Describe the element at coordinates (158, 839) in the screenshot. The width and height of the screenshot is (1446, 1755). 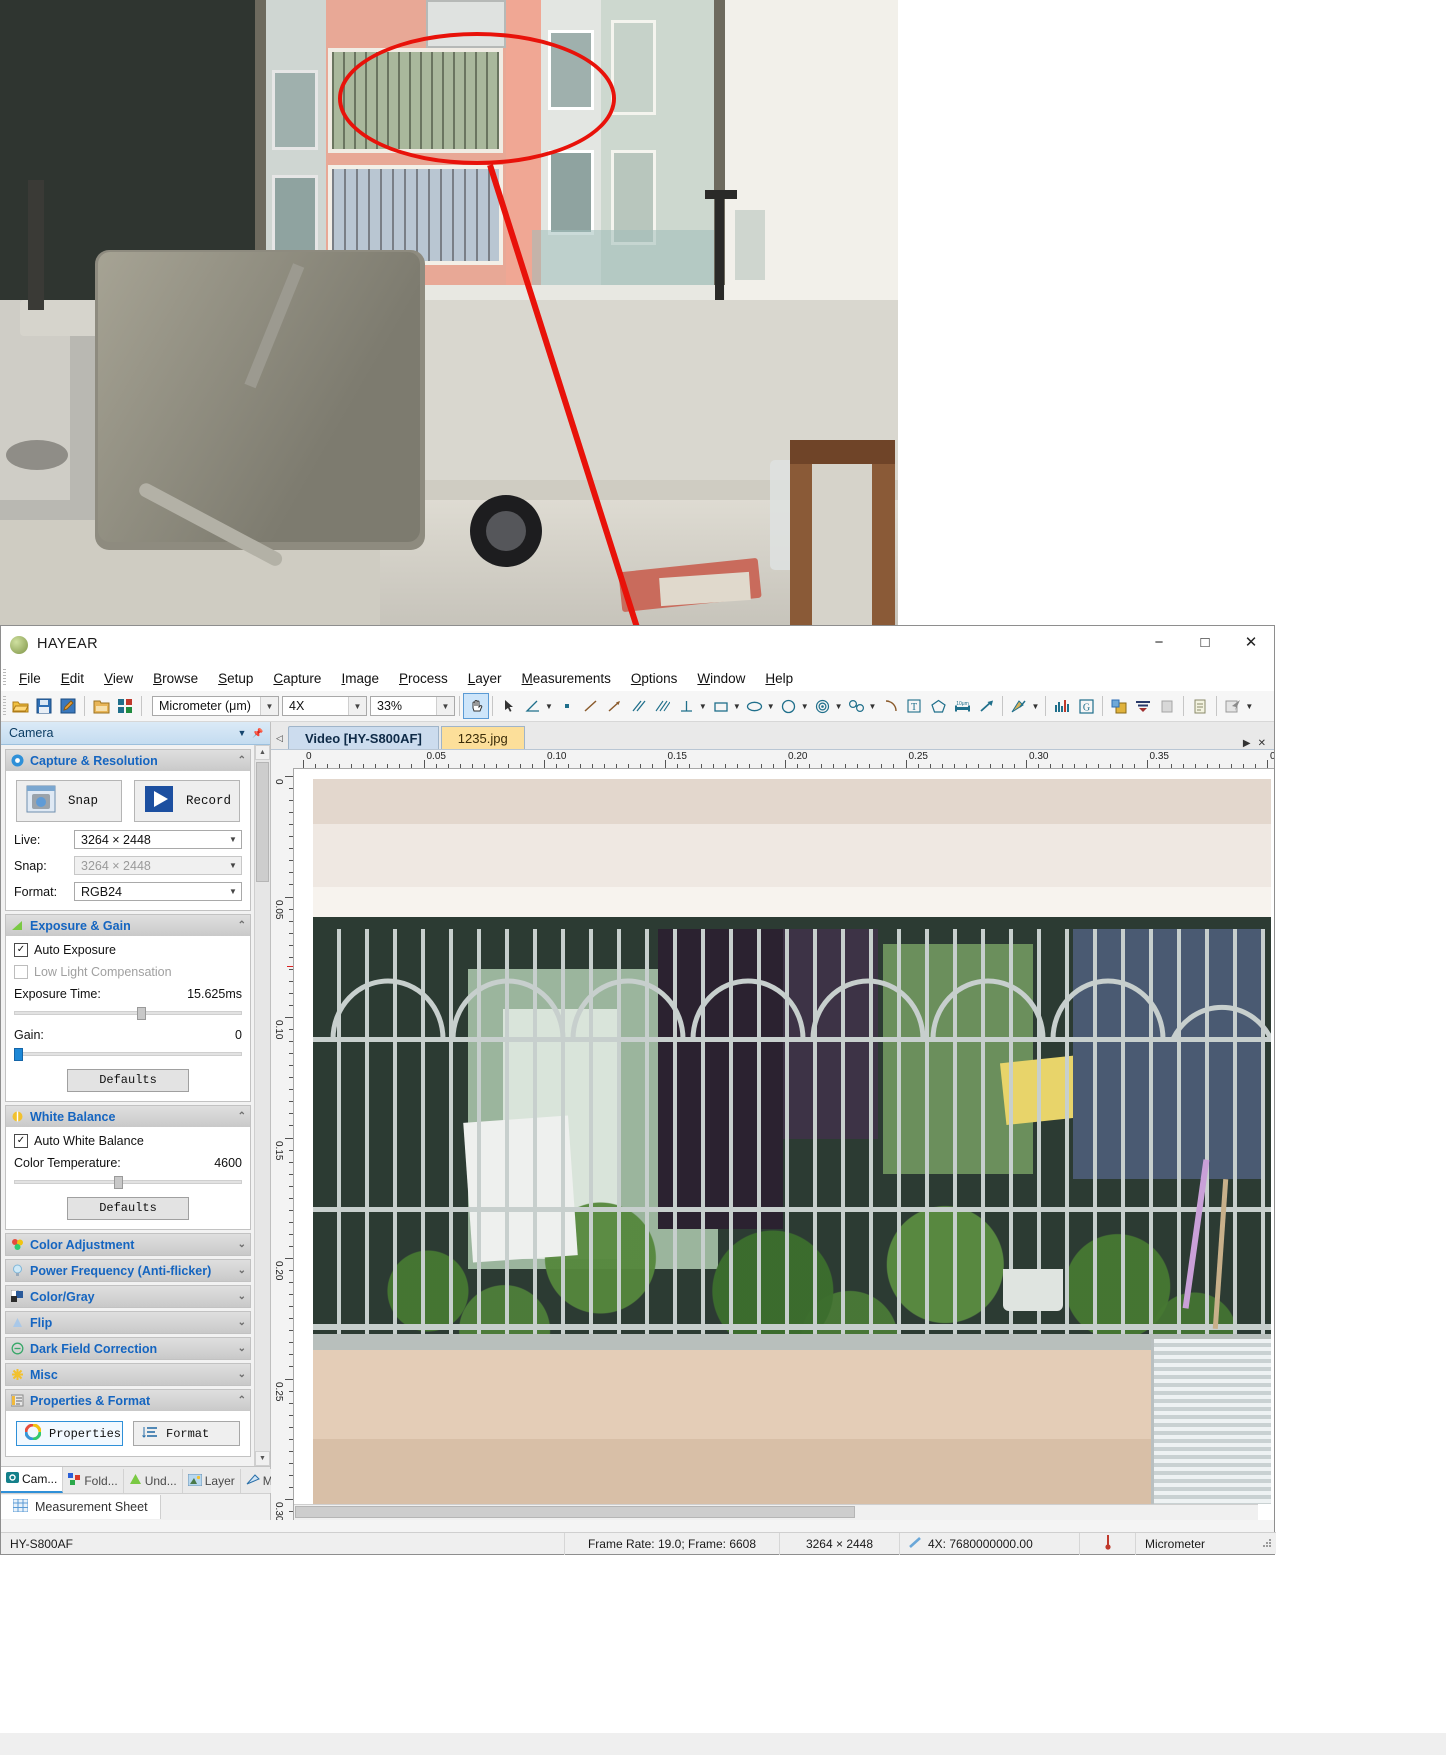
I see `live-resolution-select: 3264 × 2448 ▼` at that location.